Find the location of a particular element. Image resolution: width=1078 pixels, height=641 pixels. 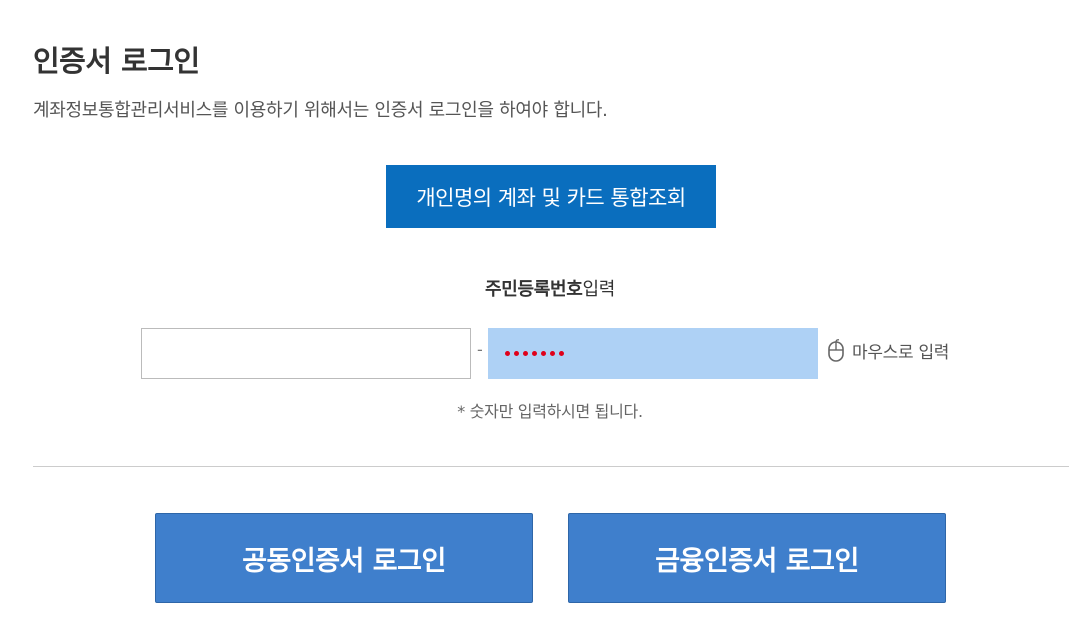

mouse-input-label: 마우스로 입력 is located at coordinates (901, 353).